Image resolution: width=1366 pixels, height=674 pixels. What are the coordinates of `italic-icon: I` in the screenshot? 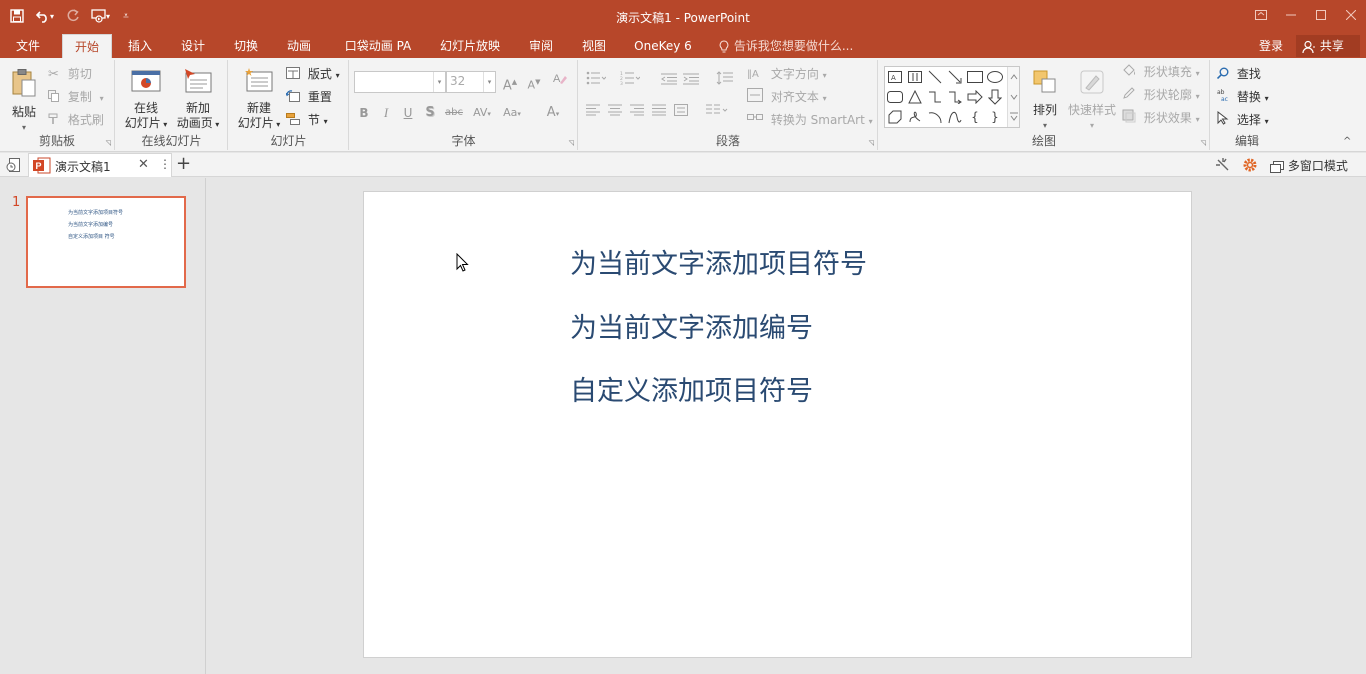 It's located at (386, 113).